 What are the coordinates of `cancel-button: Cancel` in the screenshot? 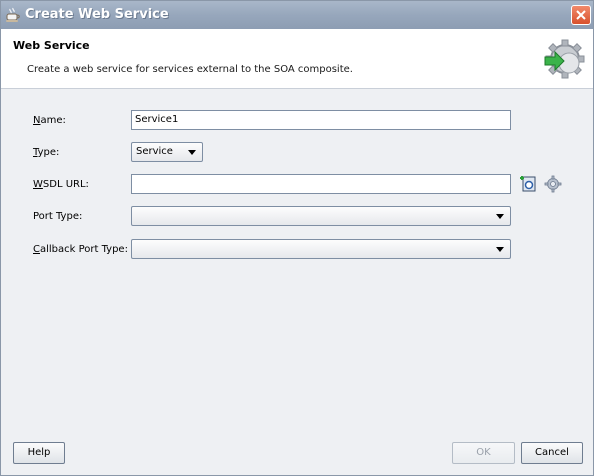 It's located at (552, 453).